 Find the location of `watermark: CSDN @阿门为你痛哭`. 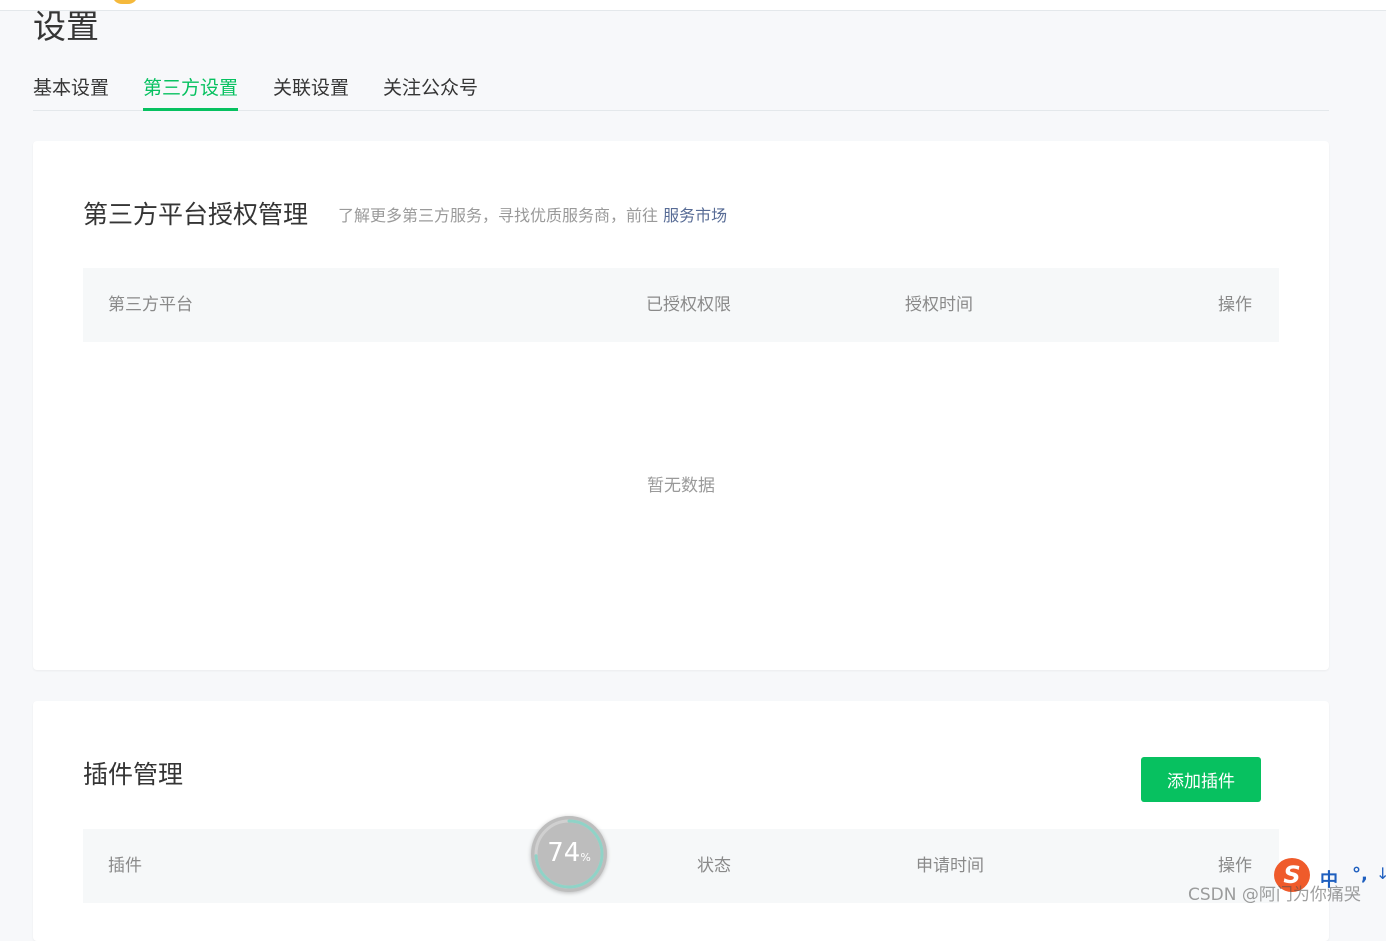

watermark: CSDN @阿门为你痛哭 is located at coordinates (1274, 895).